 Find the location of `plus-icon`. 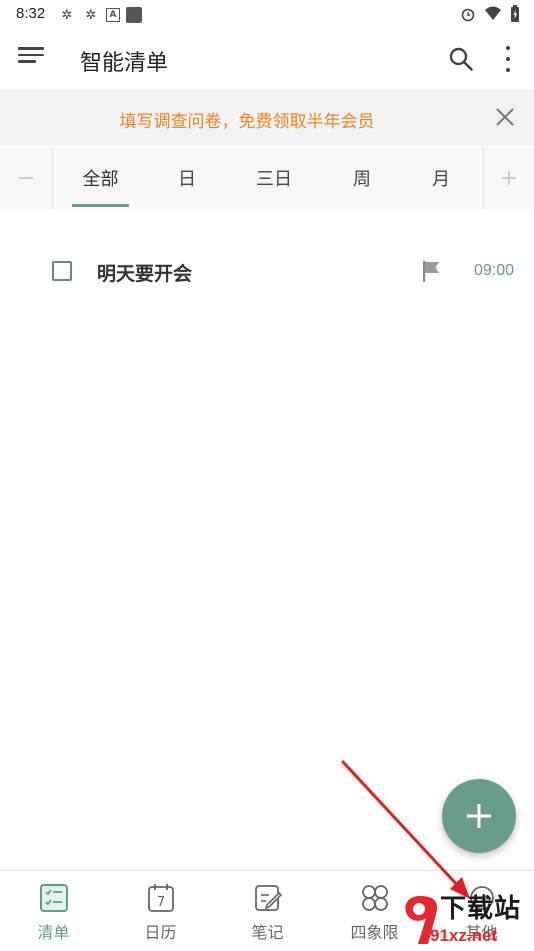

plus-icon is located at coordinates (479, 816).